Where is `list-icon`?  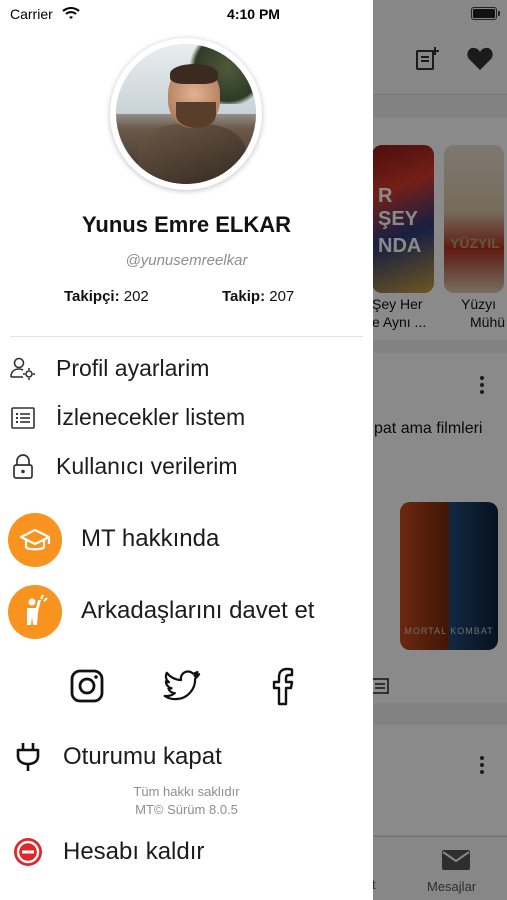
list-icon is located at coordinates (23, 418).